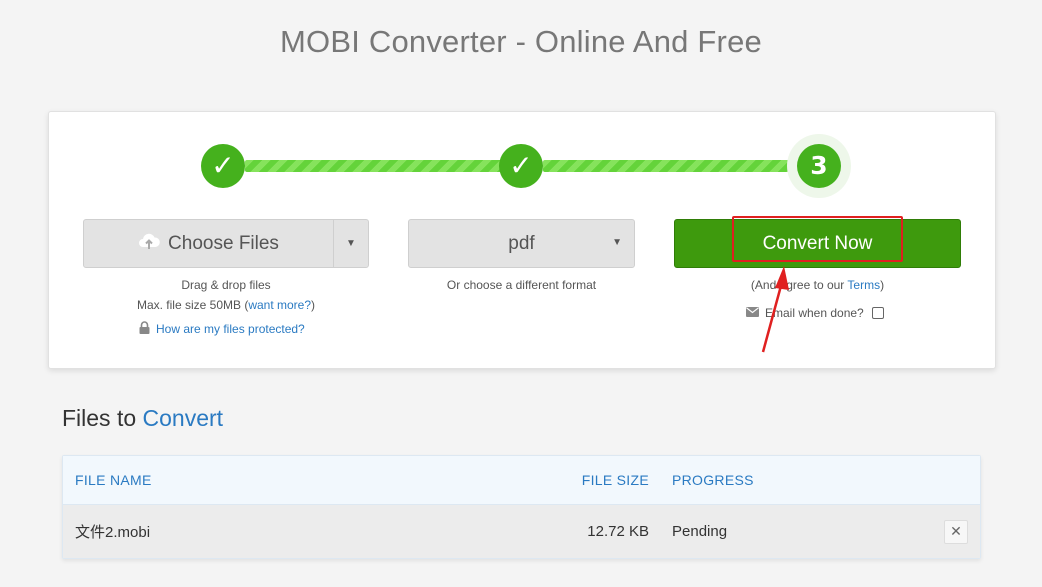 The height and width of the screenshot is (587, 1042). Describe the element at coordinates (223, 166) in the screenshot. I see `step-1-done-icon: ✓` at that location.